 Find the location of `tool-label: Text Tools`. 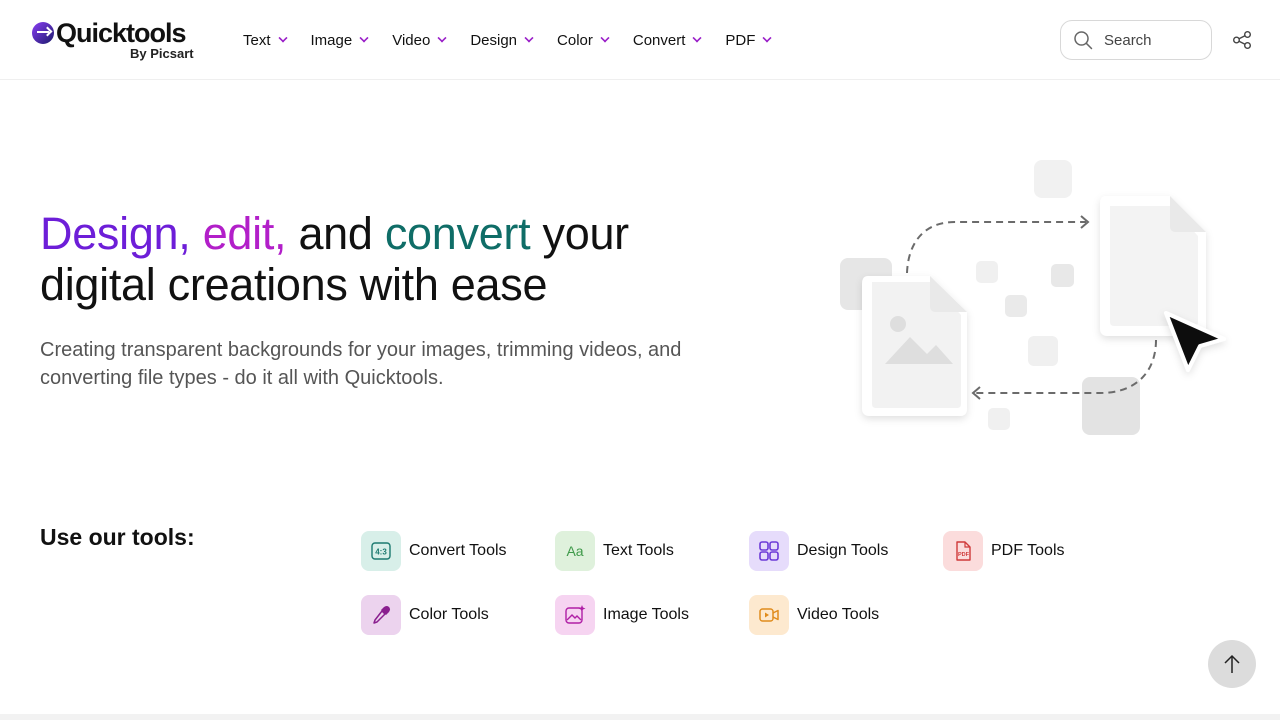

tool-label: Text Tools is located at coordinates (638, 550).